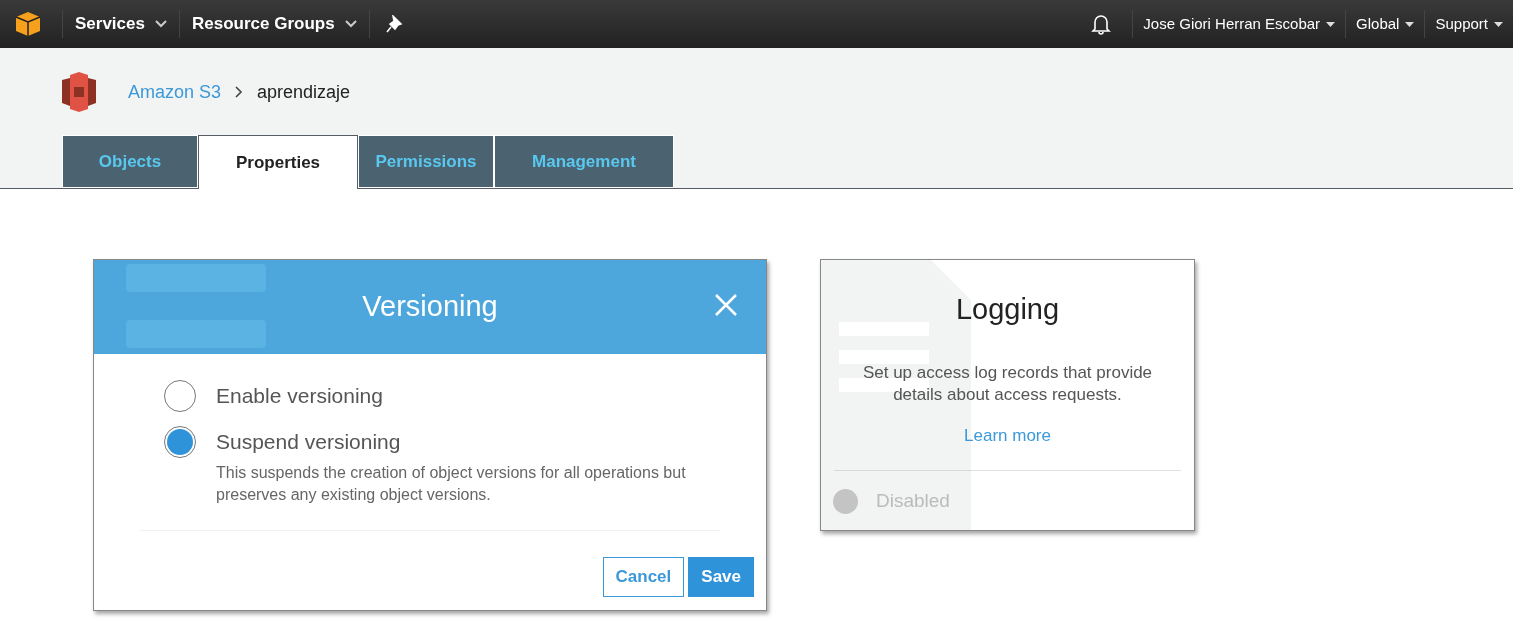 This screenshot has height=622, width=1513. I want to click on status-label: Disabled, so click(913, 501).